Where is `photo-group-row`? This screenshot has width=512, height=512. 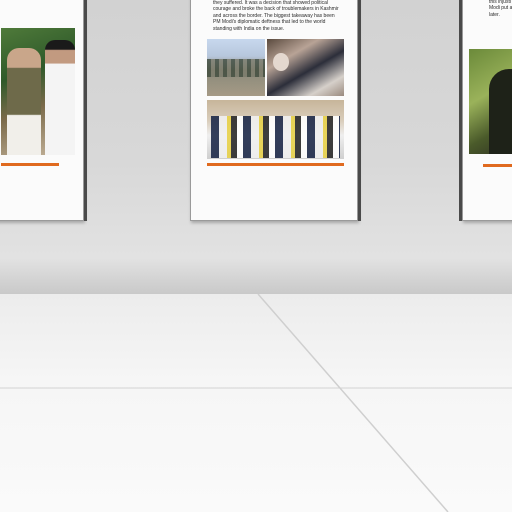 photo-group-row is located at coordinates (275, 137).